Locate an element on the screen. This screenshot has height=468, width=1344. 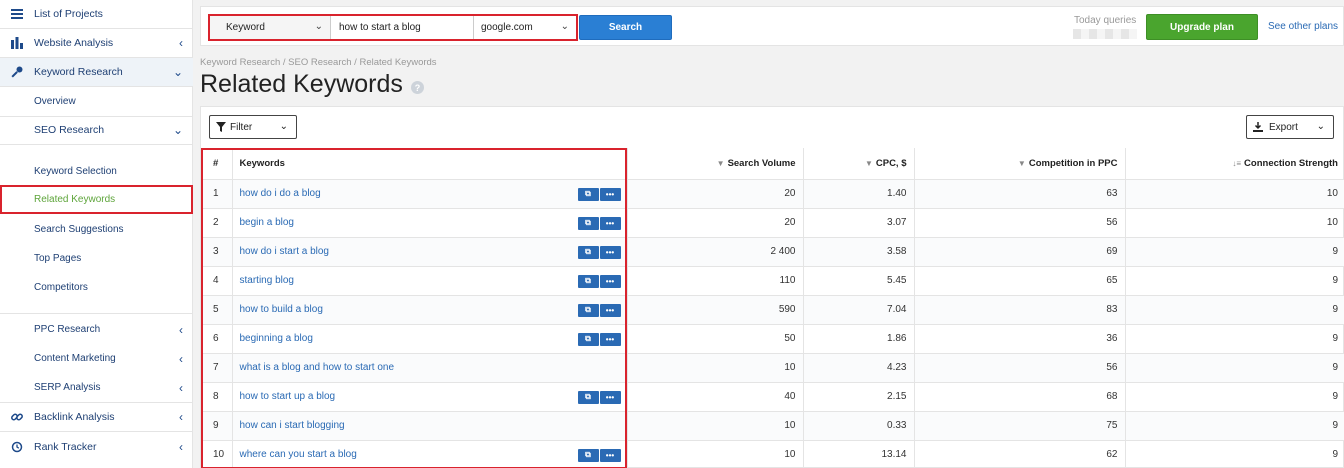
keyword-cell: what is a blog and how to start one is located at coordinates (430, 368).